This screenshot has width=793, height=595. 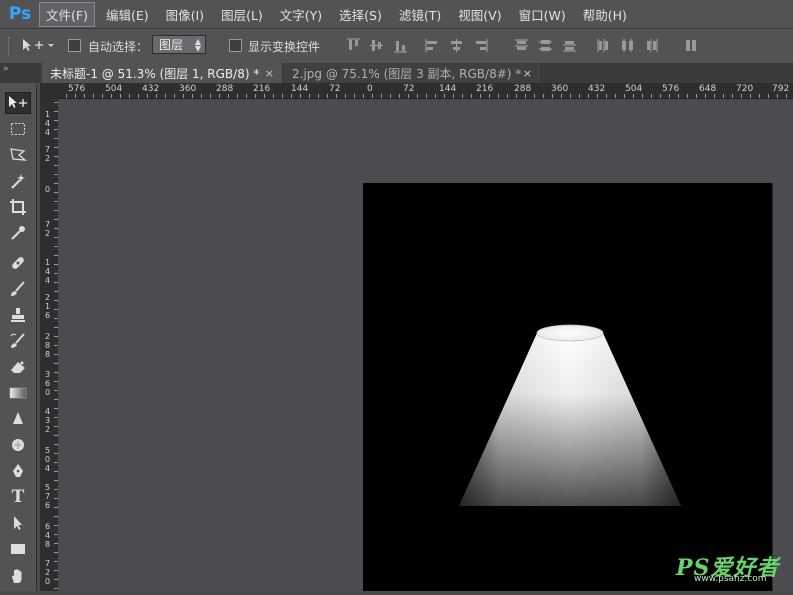 What do you see at coordinates (691, 45) in the screenshot?
I see `auto-align-layers-icon` at bounding box center [691, 45].